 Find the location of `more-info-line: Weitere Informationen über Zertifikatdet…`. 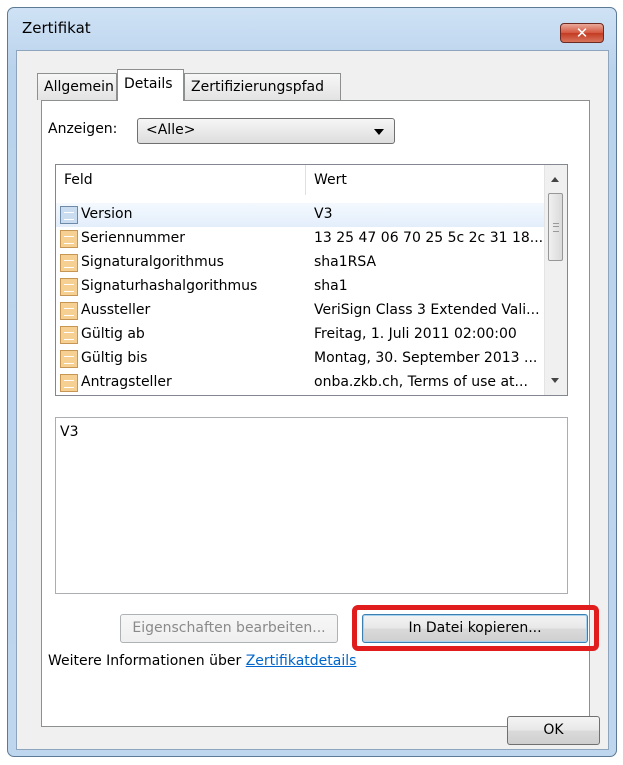

more-info-line: Weitere Informationen über Zertifikatdet… is located at coordinates (202, 661).